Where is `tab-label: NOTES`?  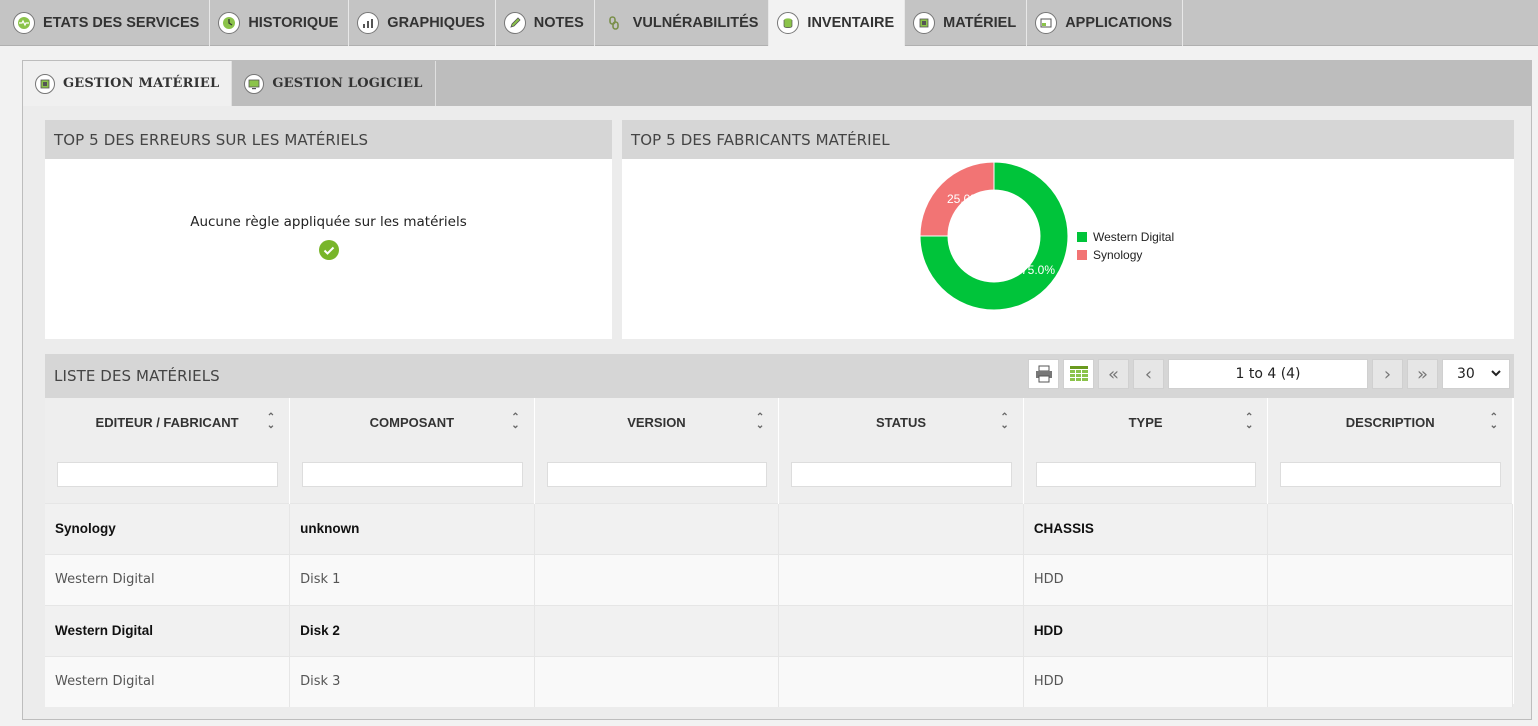 tab-label: NOTES is located at coordinates (558, 23).